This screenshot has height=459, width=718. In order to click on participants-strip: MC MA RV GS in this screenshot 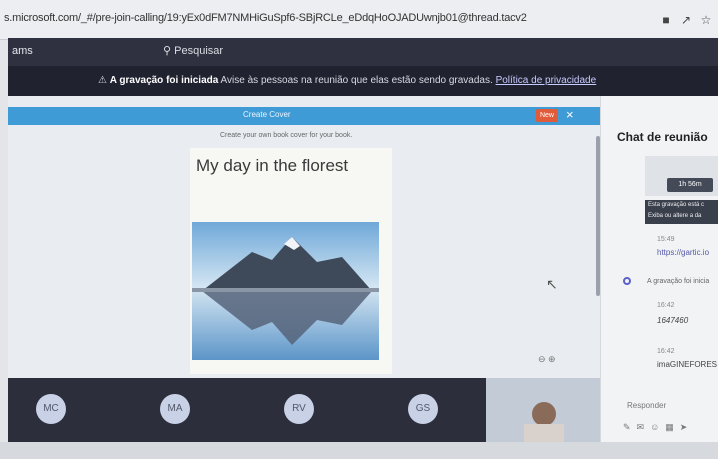, I will do `click(304, 410)`.